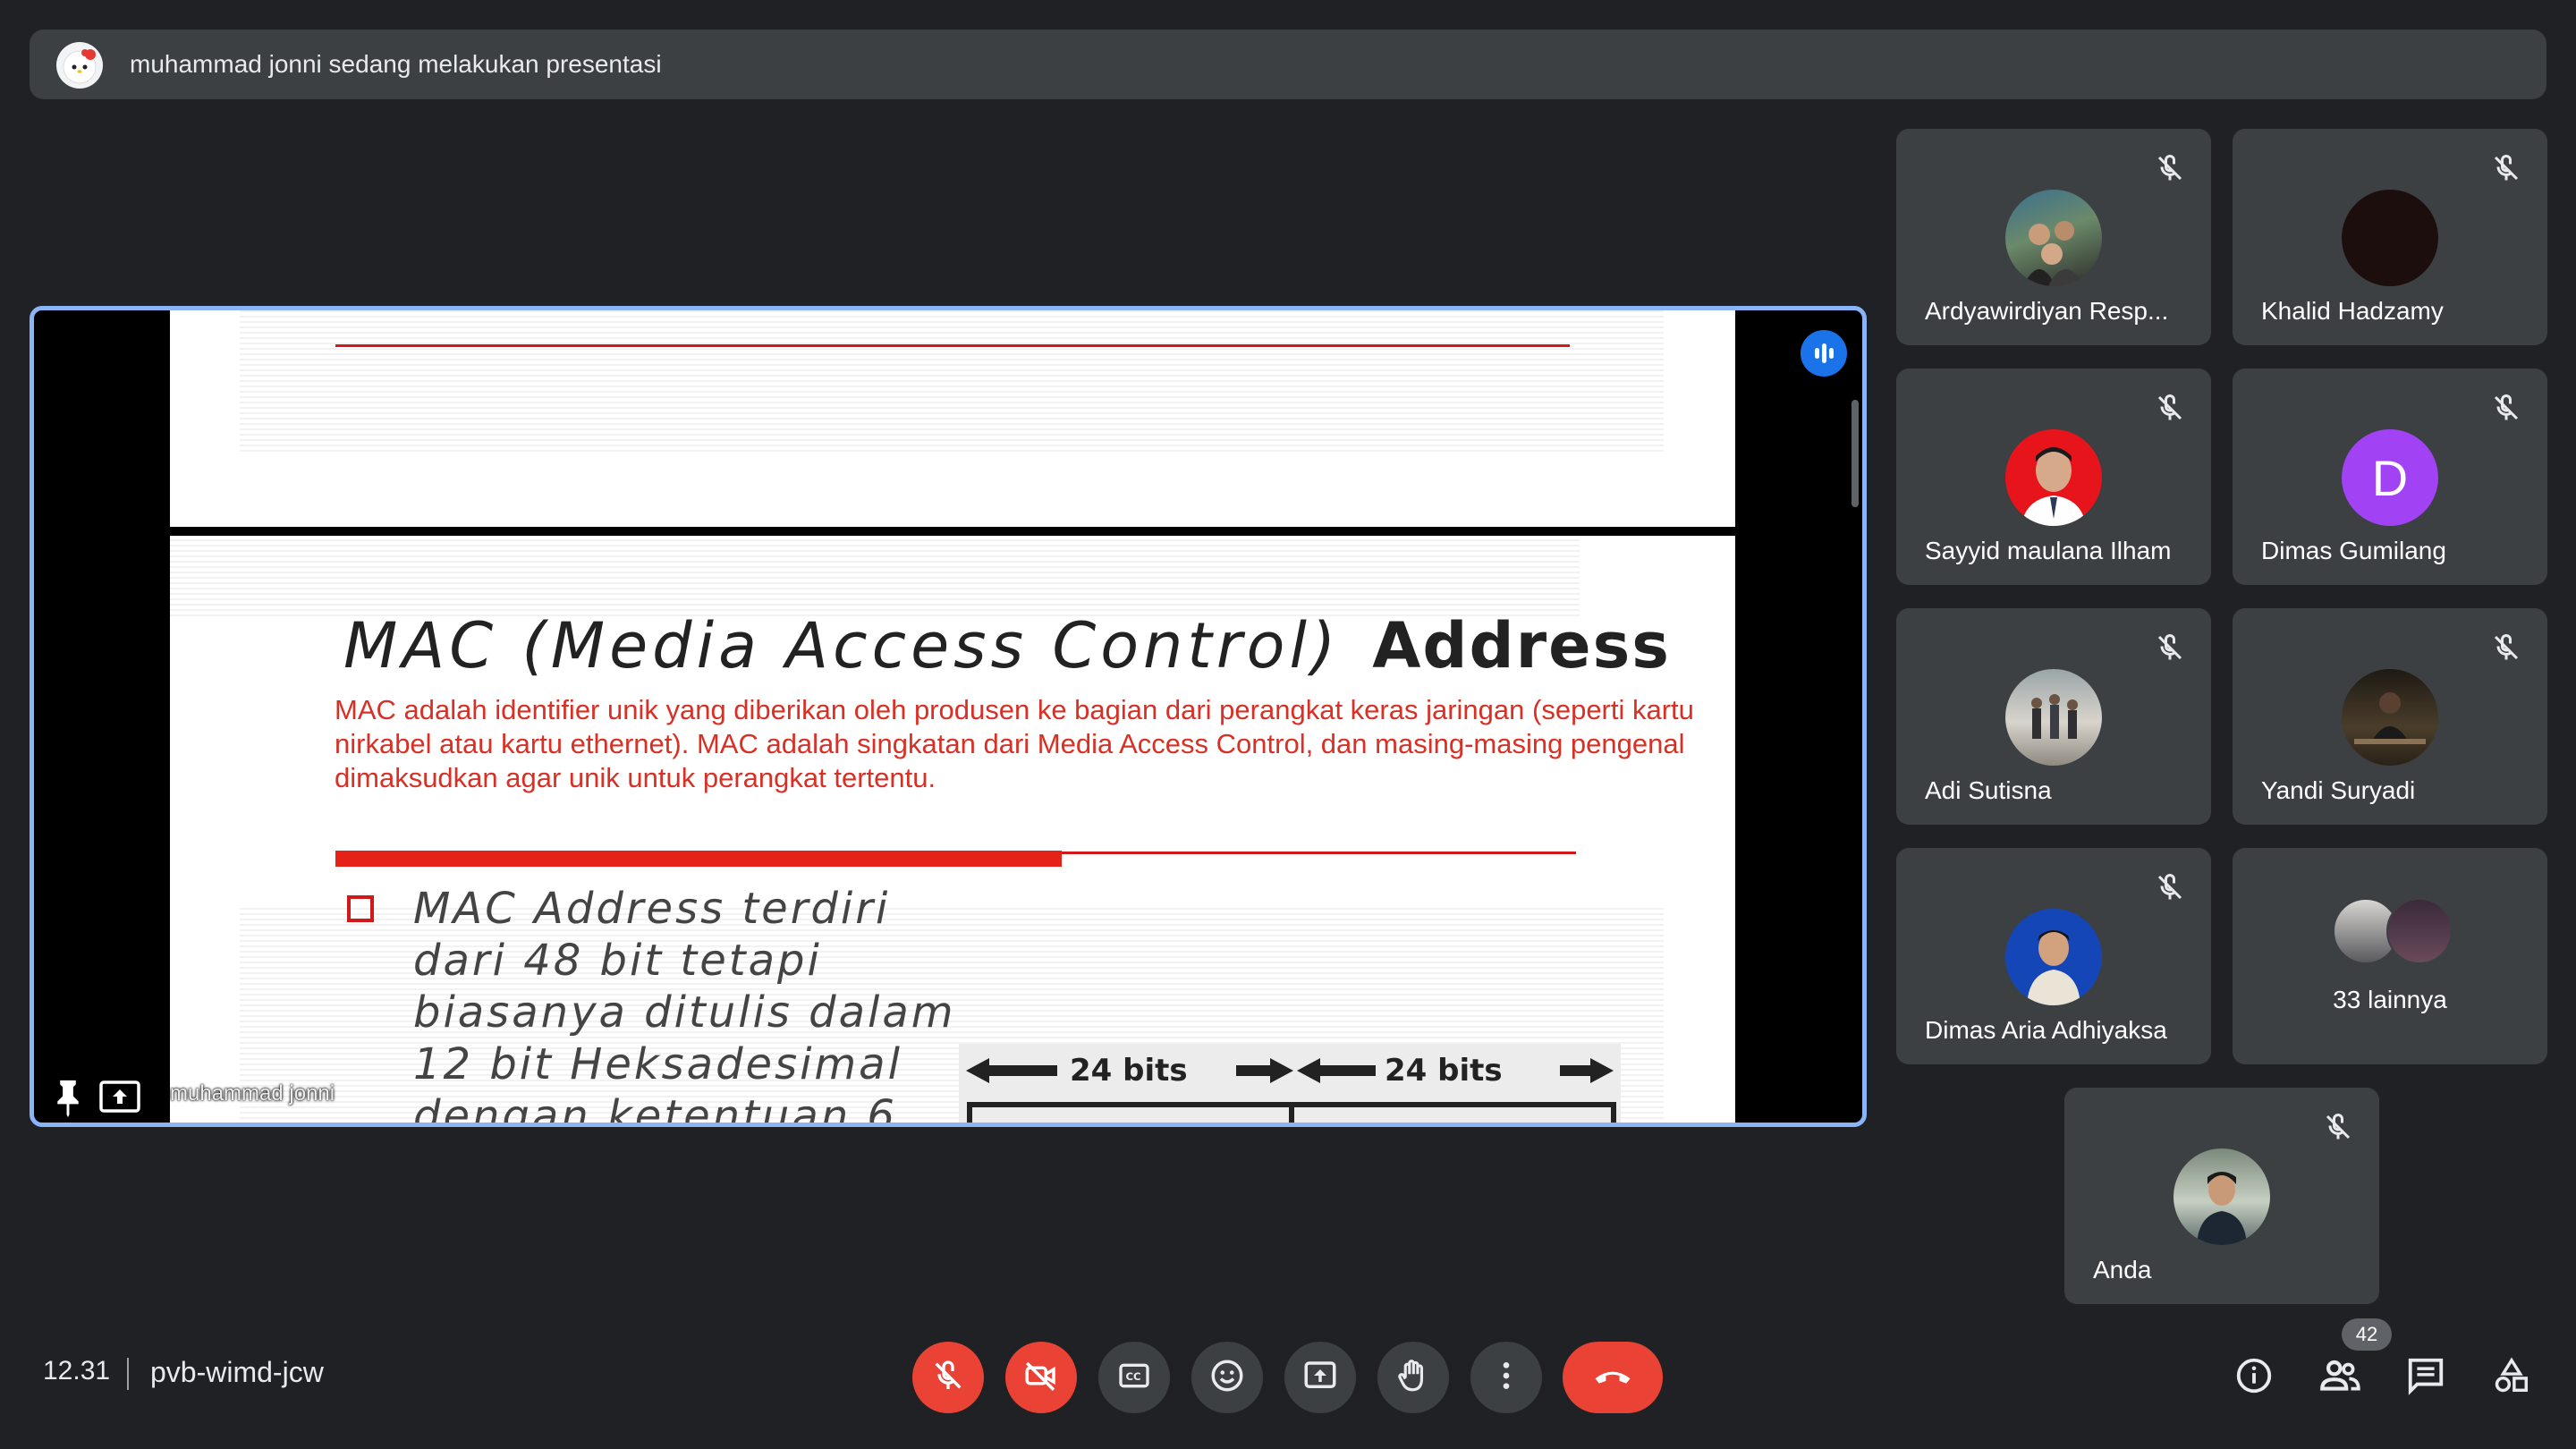  I want to click on scrollbar, so click(1855, 453).